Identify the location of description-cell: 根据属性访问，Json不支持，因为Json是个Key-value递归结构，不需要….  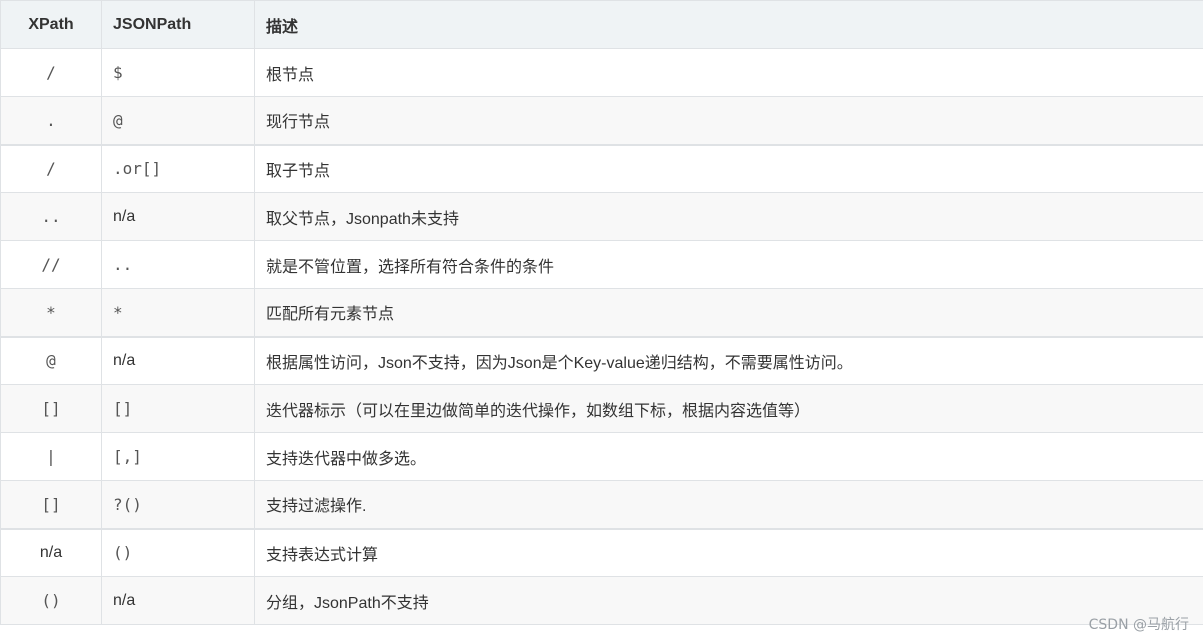
(728, 360).